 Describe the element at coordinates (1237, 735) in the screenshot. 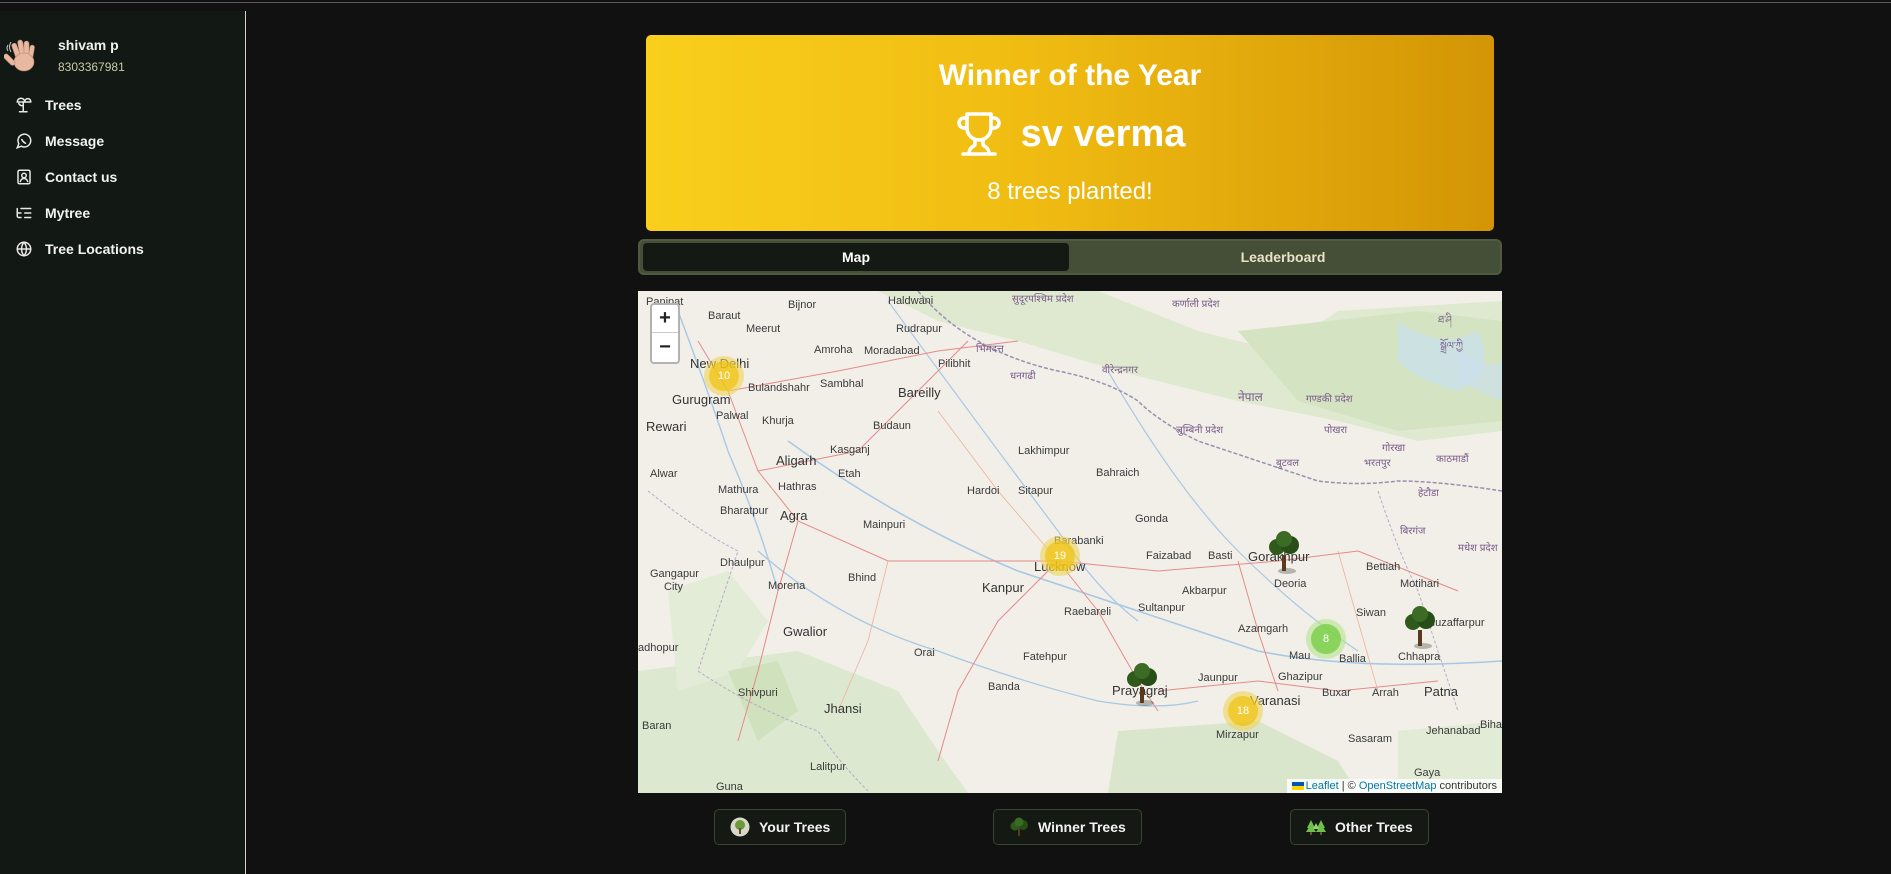

I see `map-label: Mirzapur` at that location.